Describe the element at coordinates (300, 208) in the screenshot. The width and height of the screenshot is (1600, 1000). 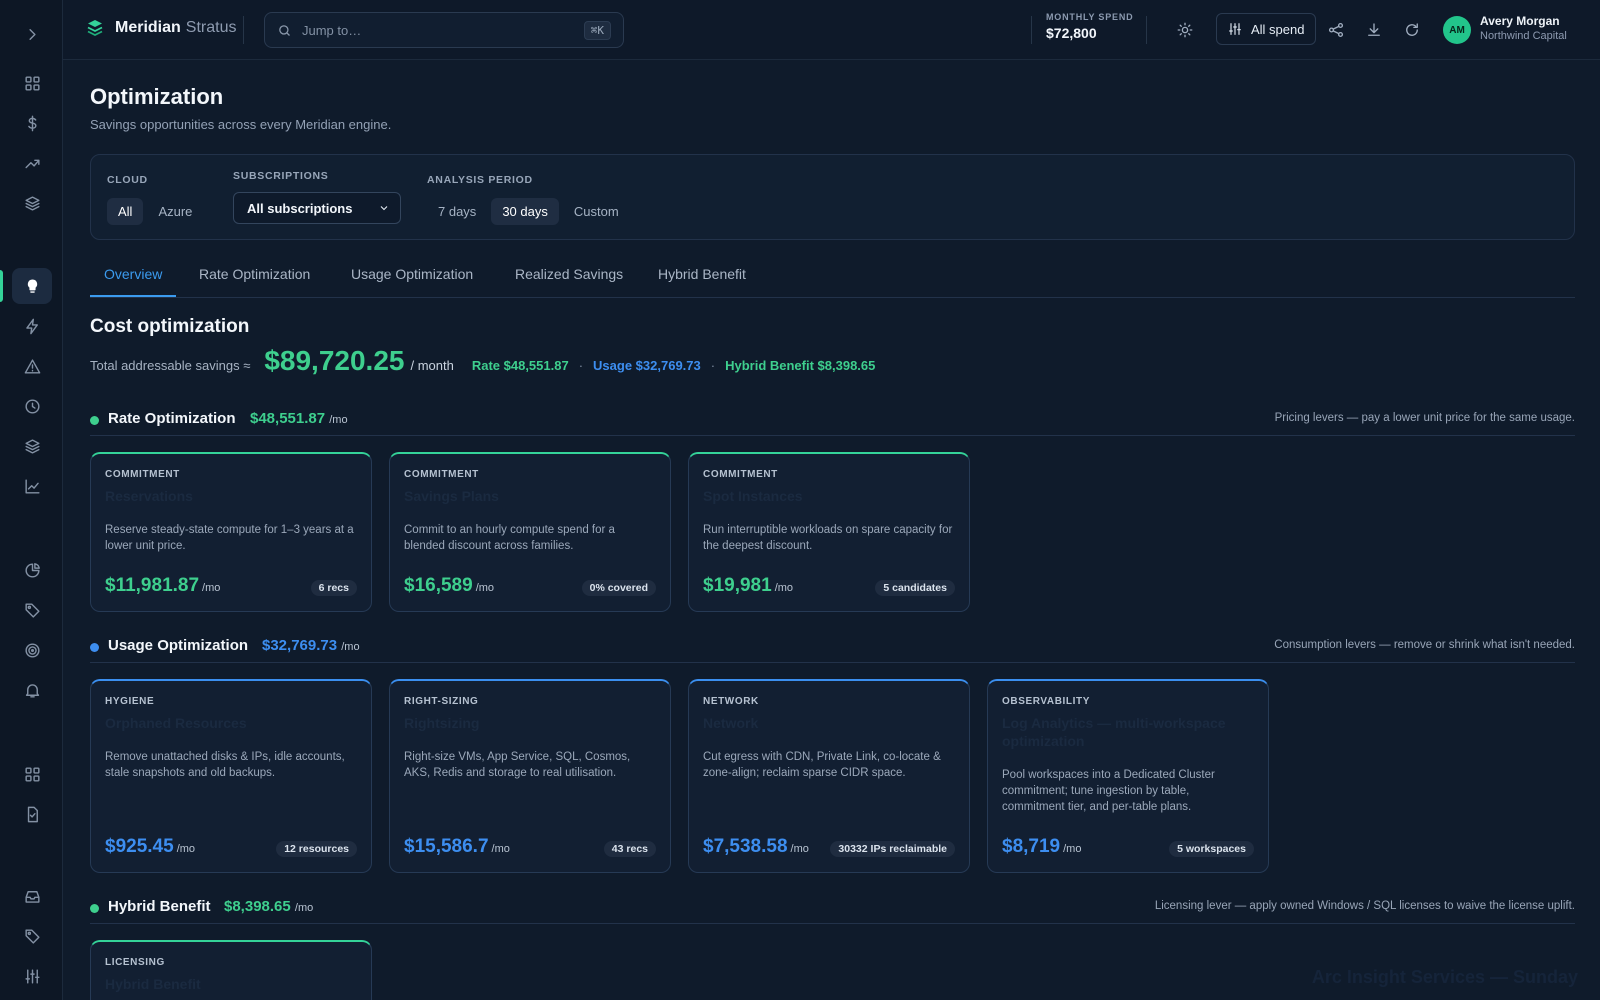
I see `subscriptions-value: All subscriptions` at that location.